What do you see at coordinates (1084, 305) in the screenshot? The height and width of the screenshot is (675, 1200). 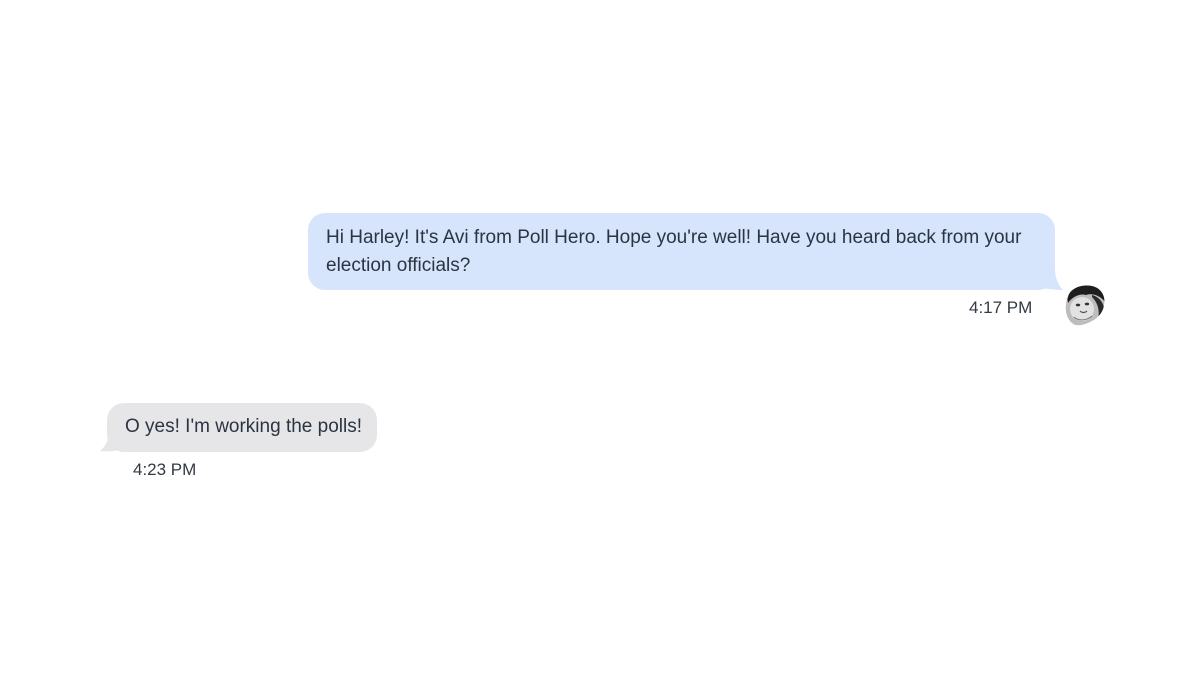 I see `sender-avatar` at bounding box center [1084, 305].